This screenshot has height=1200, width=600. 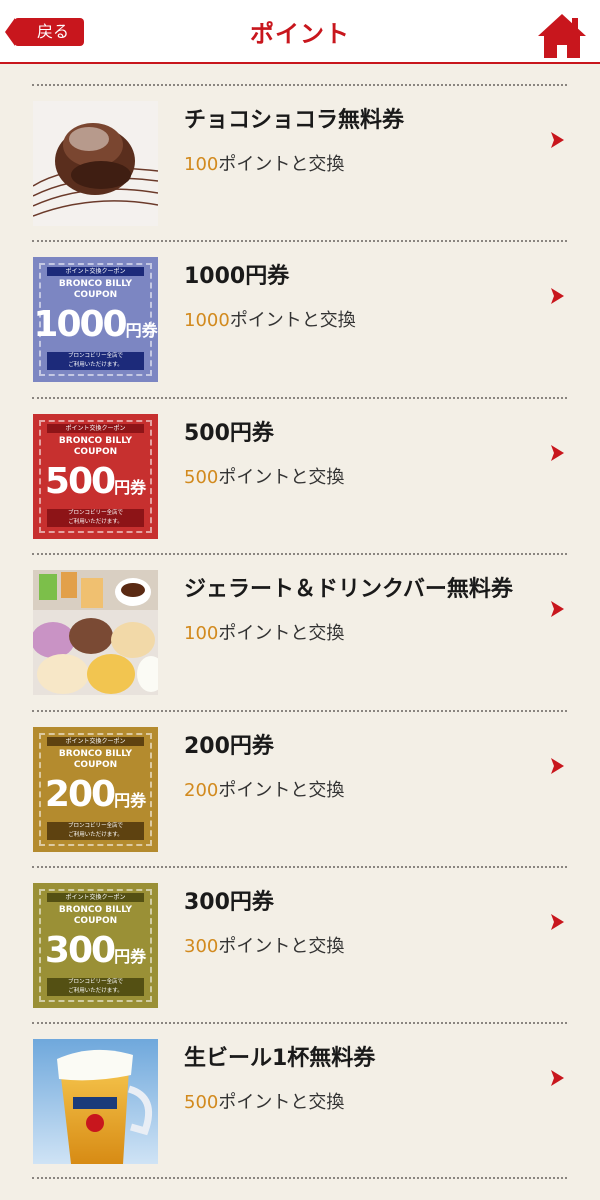 I want to click on gelato-drink-image, so click(x=95, y=633).